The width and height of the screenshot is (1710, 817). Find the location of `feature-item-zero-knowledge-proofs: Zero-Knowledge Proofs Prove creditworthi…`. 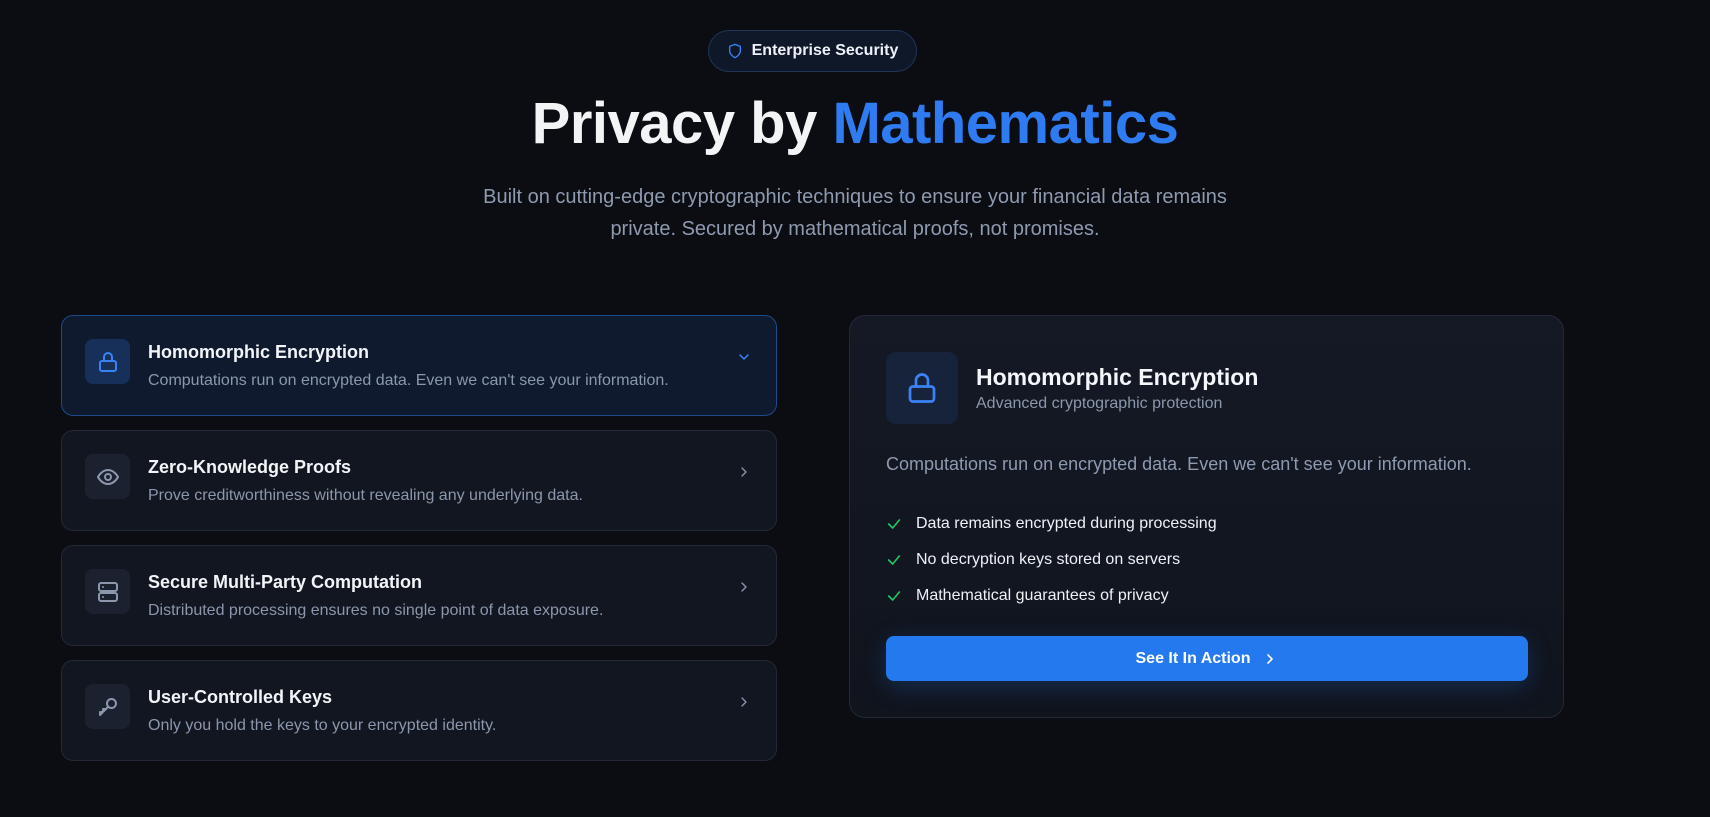

feature-item-zero-knowledge-proofs: Zero-Knowledge Proofs Prove creditworthi… is located at coordinates (419, 480).